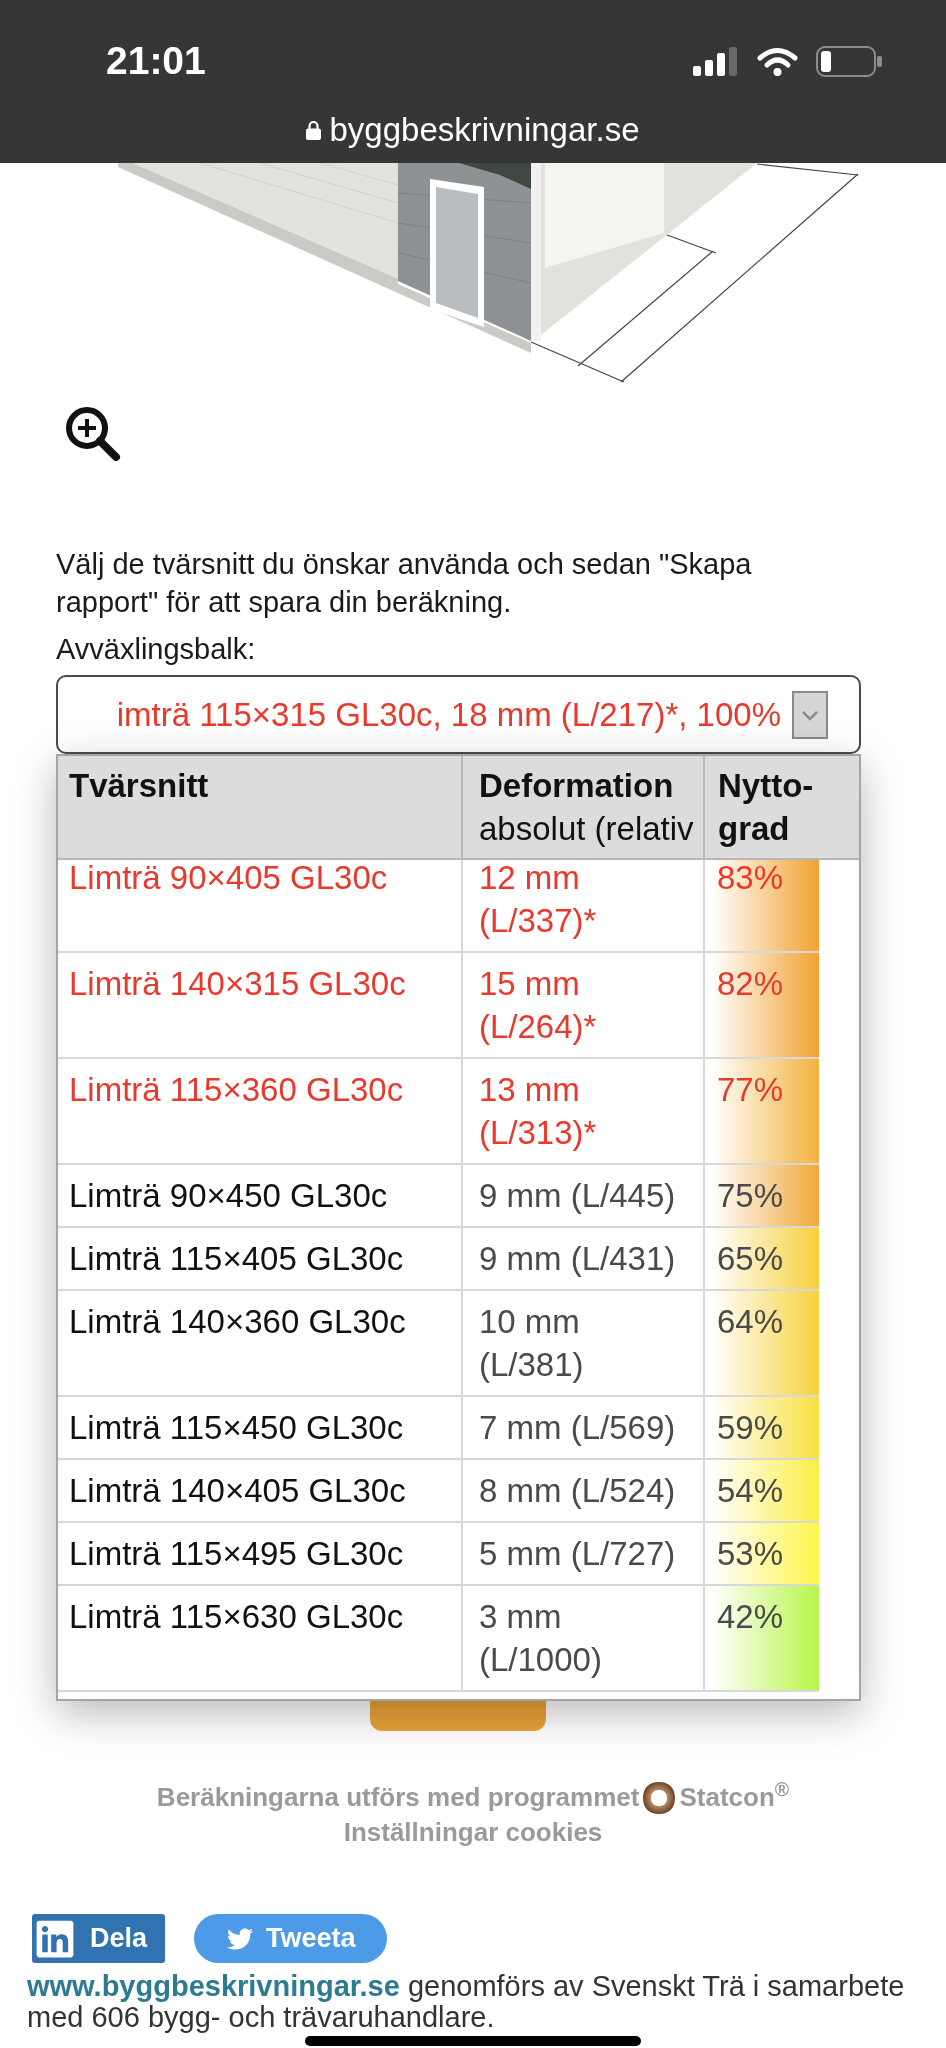 The image size is (946, 2048). Describe the element at coordinates (438, 1259) in the screenshot. I see `dropdown-option: Limträ 115×405 GL30c 9 mm (L/431) 65%` at that location.